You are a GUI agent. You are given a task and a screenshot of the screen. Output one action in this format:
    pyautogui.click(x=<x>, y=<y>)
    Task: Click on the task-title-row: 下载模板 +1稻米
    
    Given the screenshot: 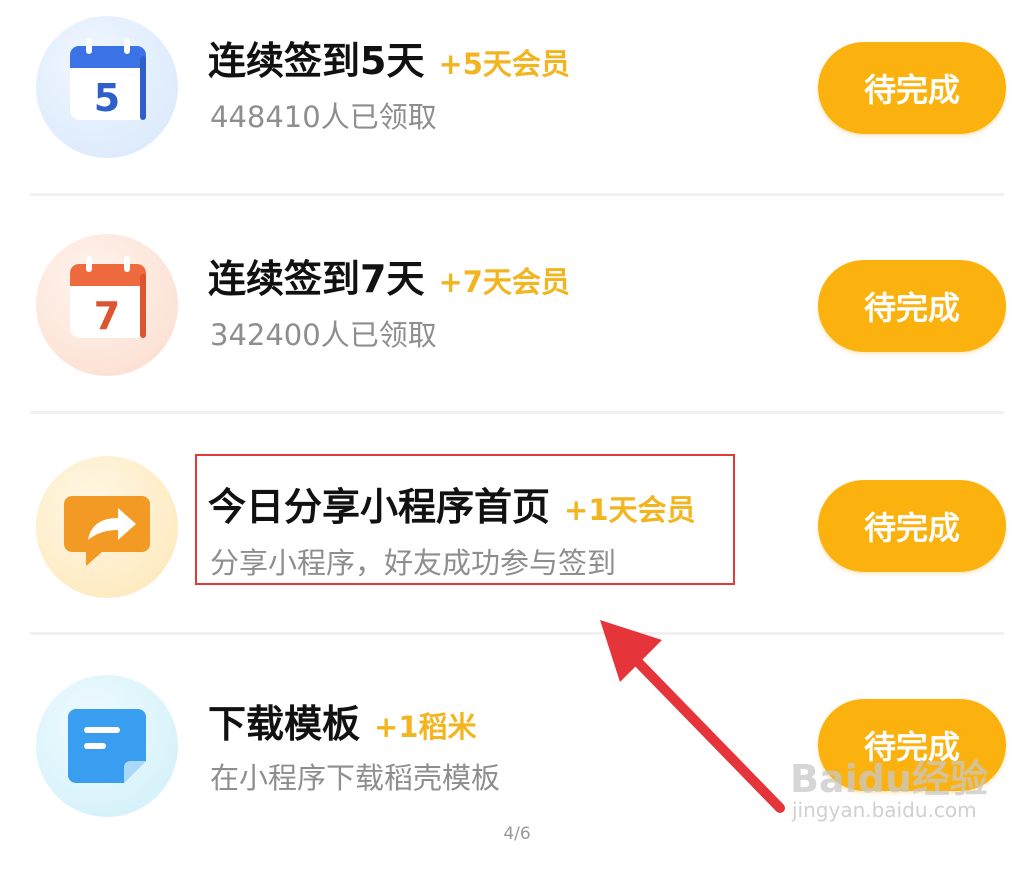 What is the action you would take?
    pyautogui.click(x=342, y=720)
    